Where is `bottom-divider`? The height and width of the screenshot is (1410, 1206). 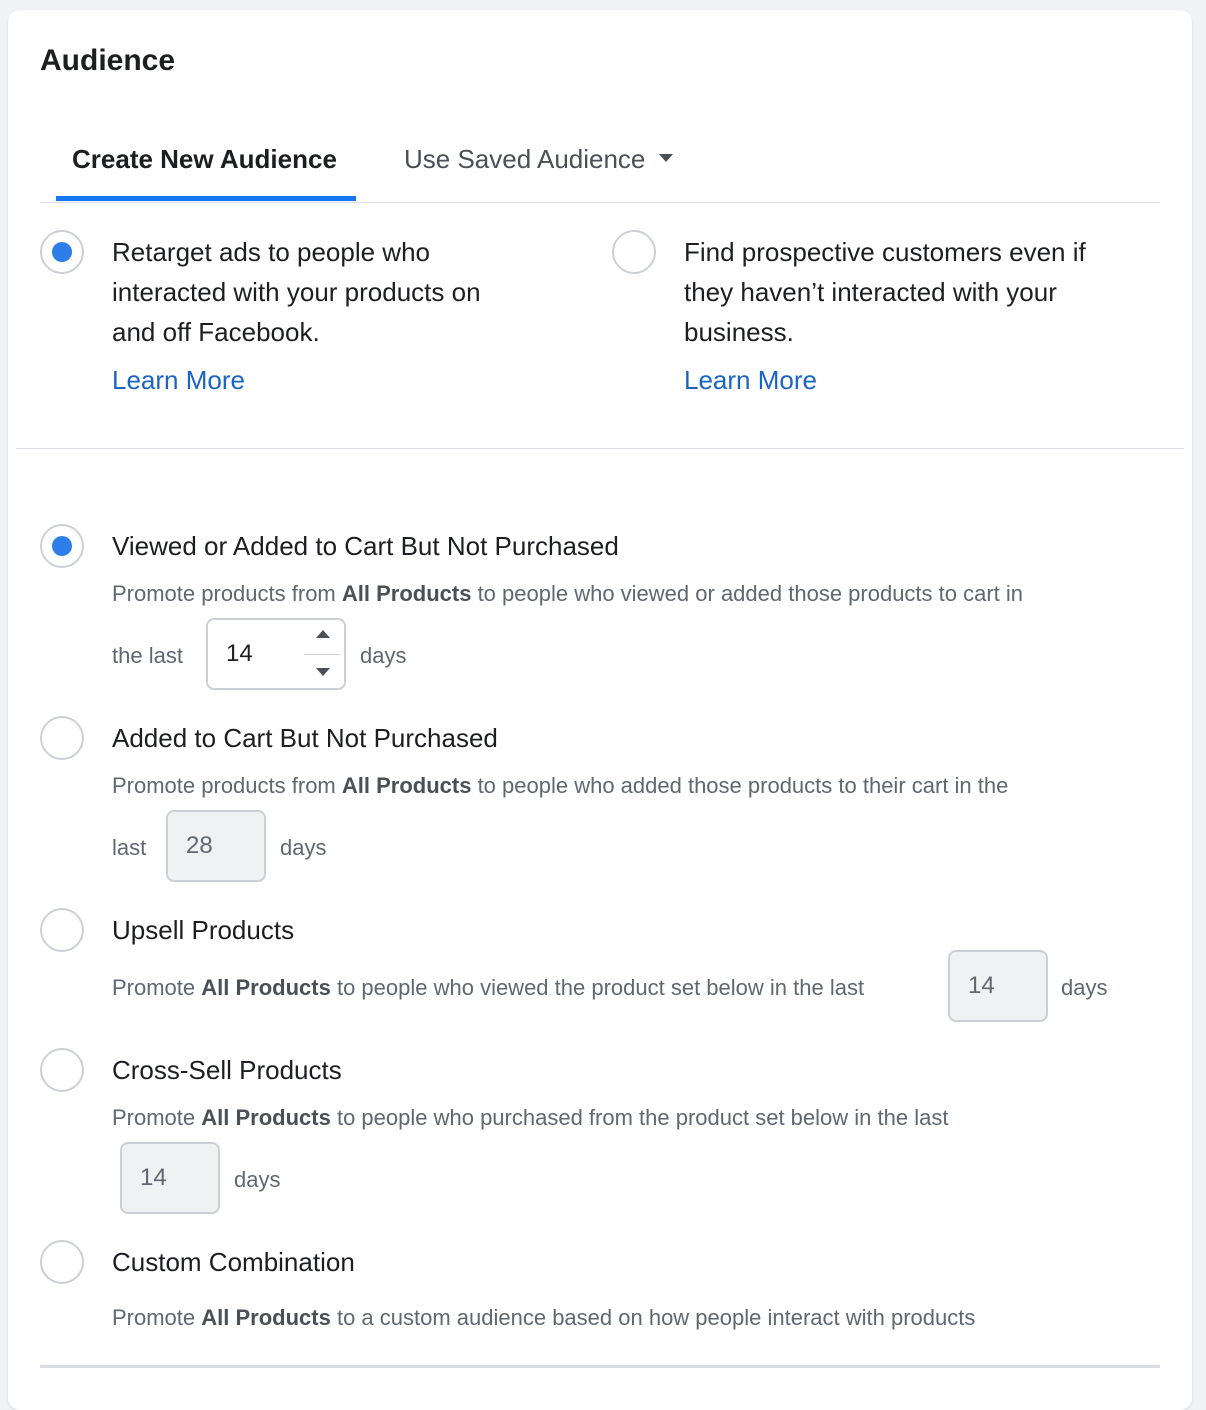 bottom-divider is located at coordinates (600, 1366).